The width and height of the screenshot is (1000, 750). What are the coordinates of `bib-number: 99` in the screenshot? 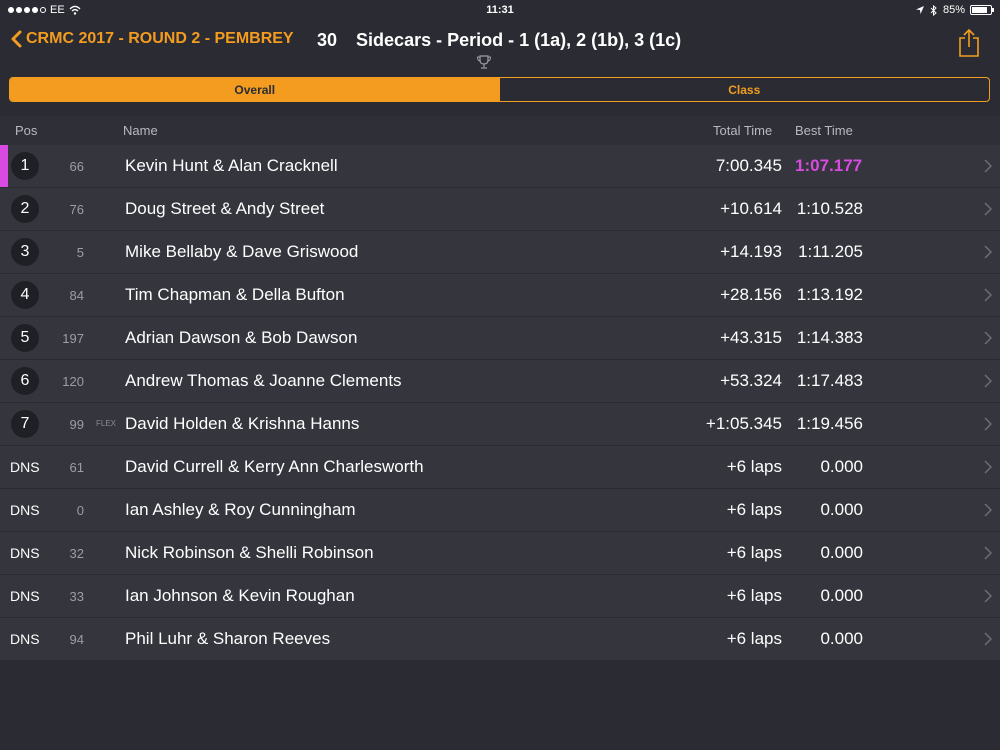 It's located at (76, 424).